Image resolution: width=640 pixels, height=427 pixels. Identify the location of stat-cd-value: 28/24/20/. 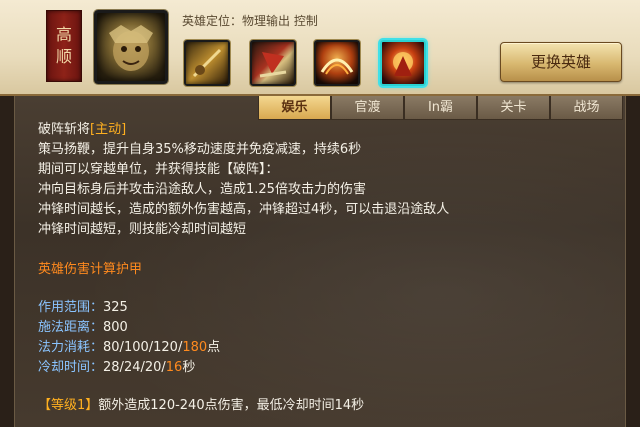
(134, 367).